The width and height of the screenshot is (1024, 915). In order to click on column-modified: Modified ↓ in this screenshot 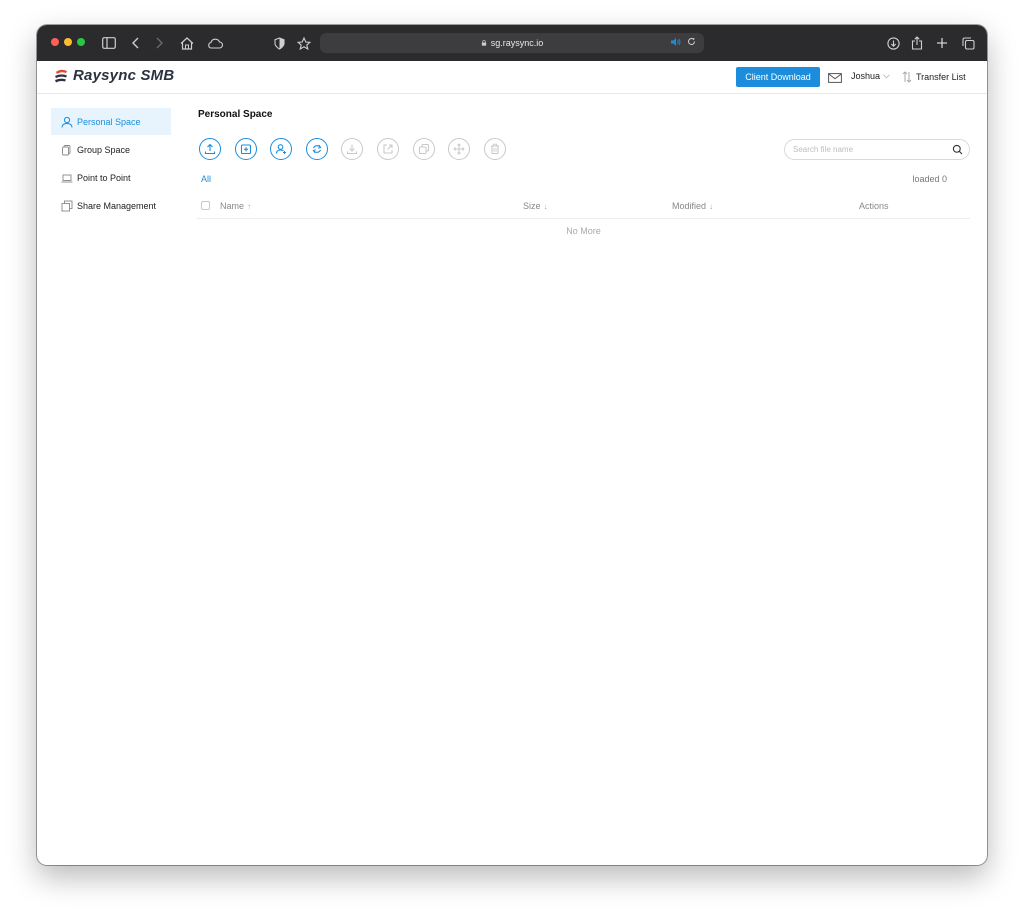, I will do `click(692, 206)`.